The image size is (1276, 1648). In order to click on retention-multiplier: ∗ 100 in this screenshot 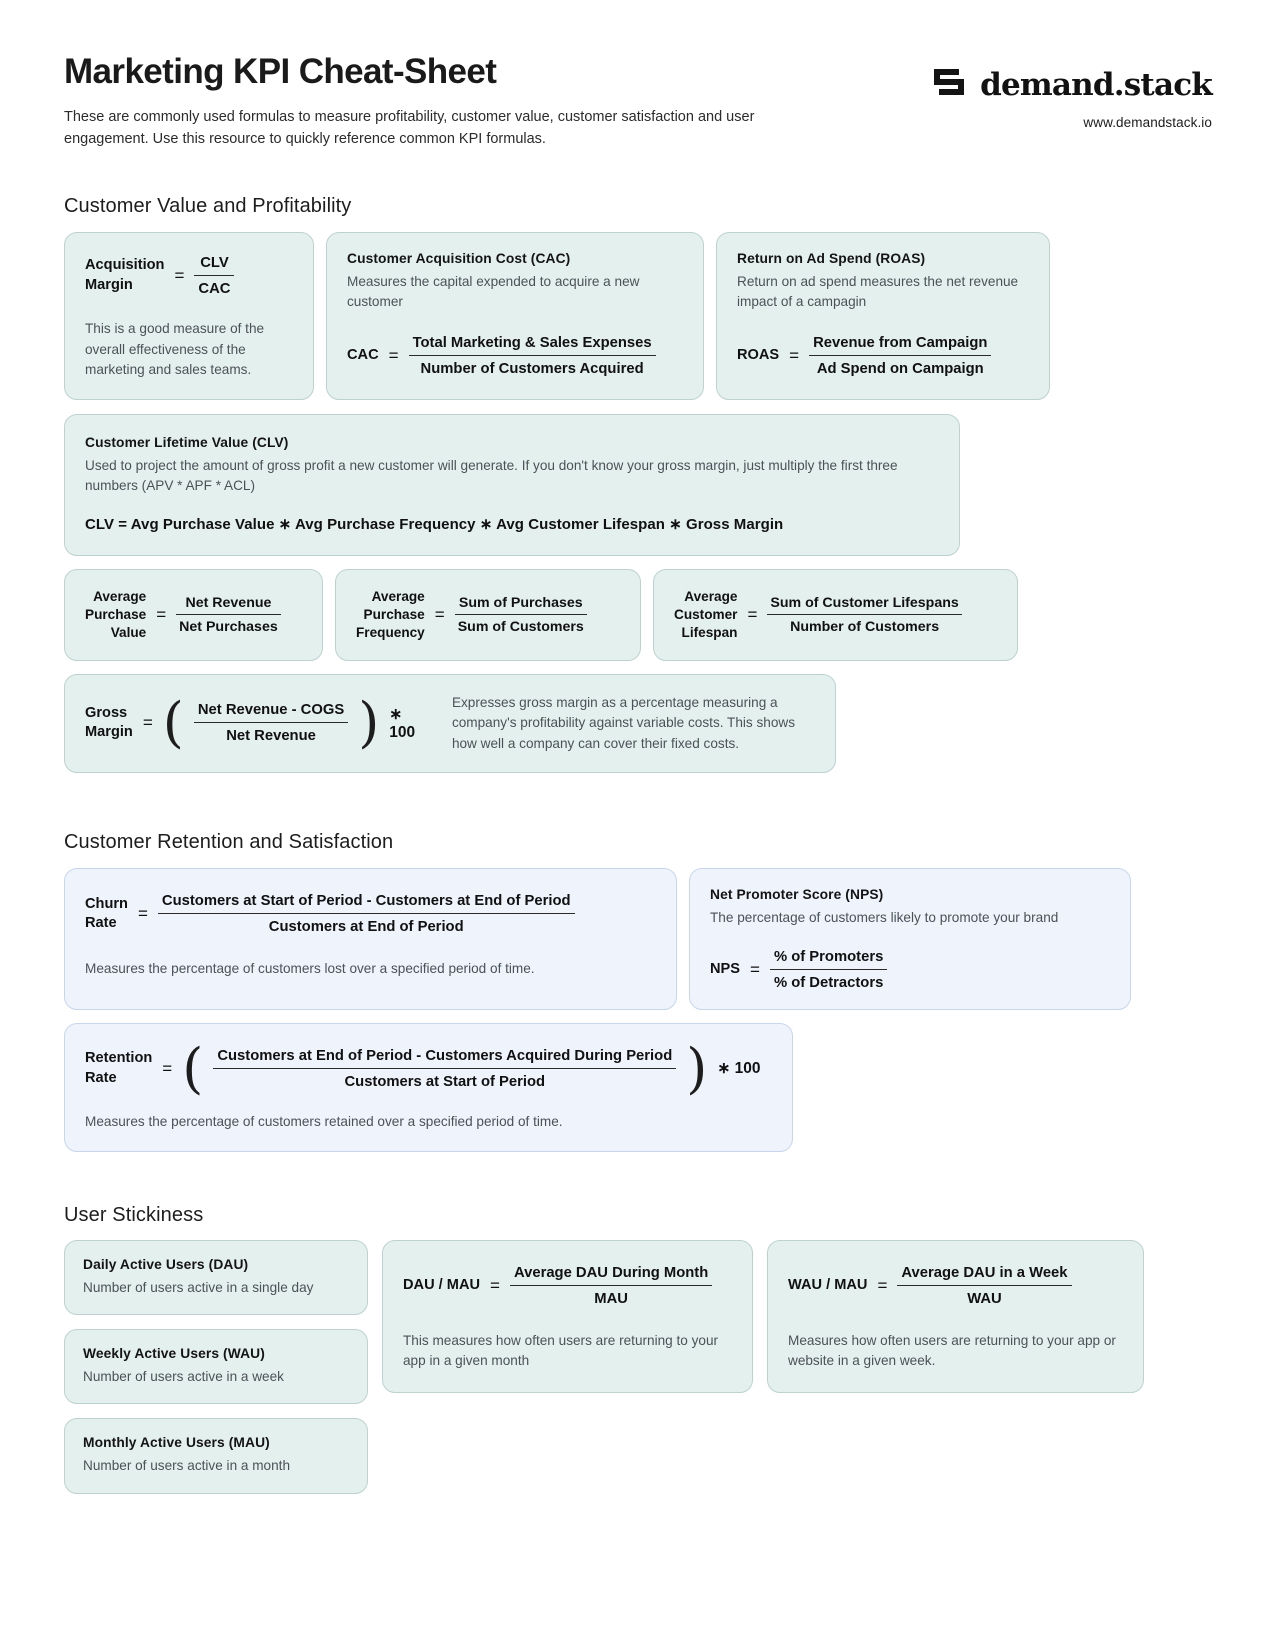, I will do `click(739, 1069)`.